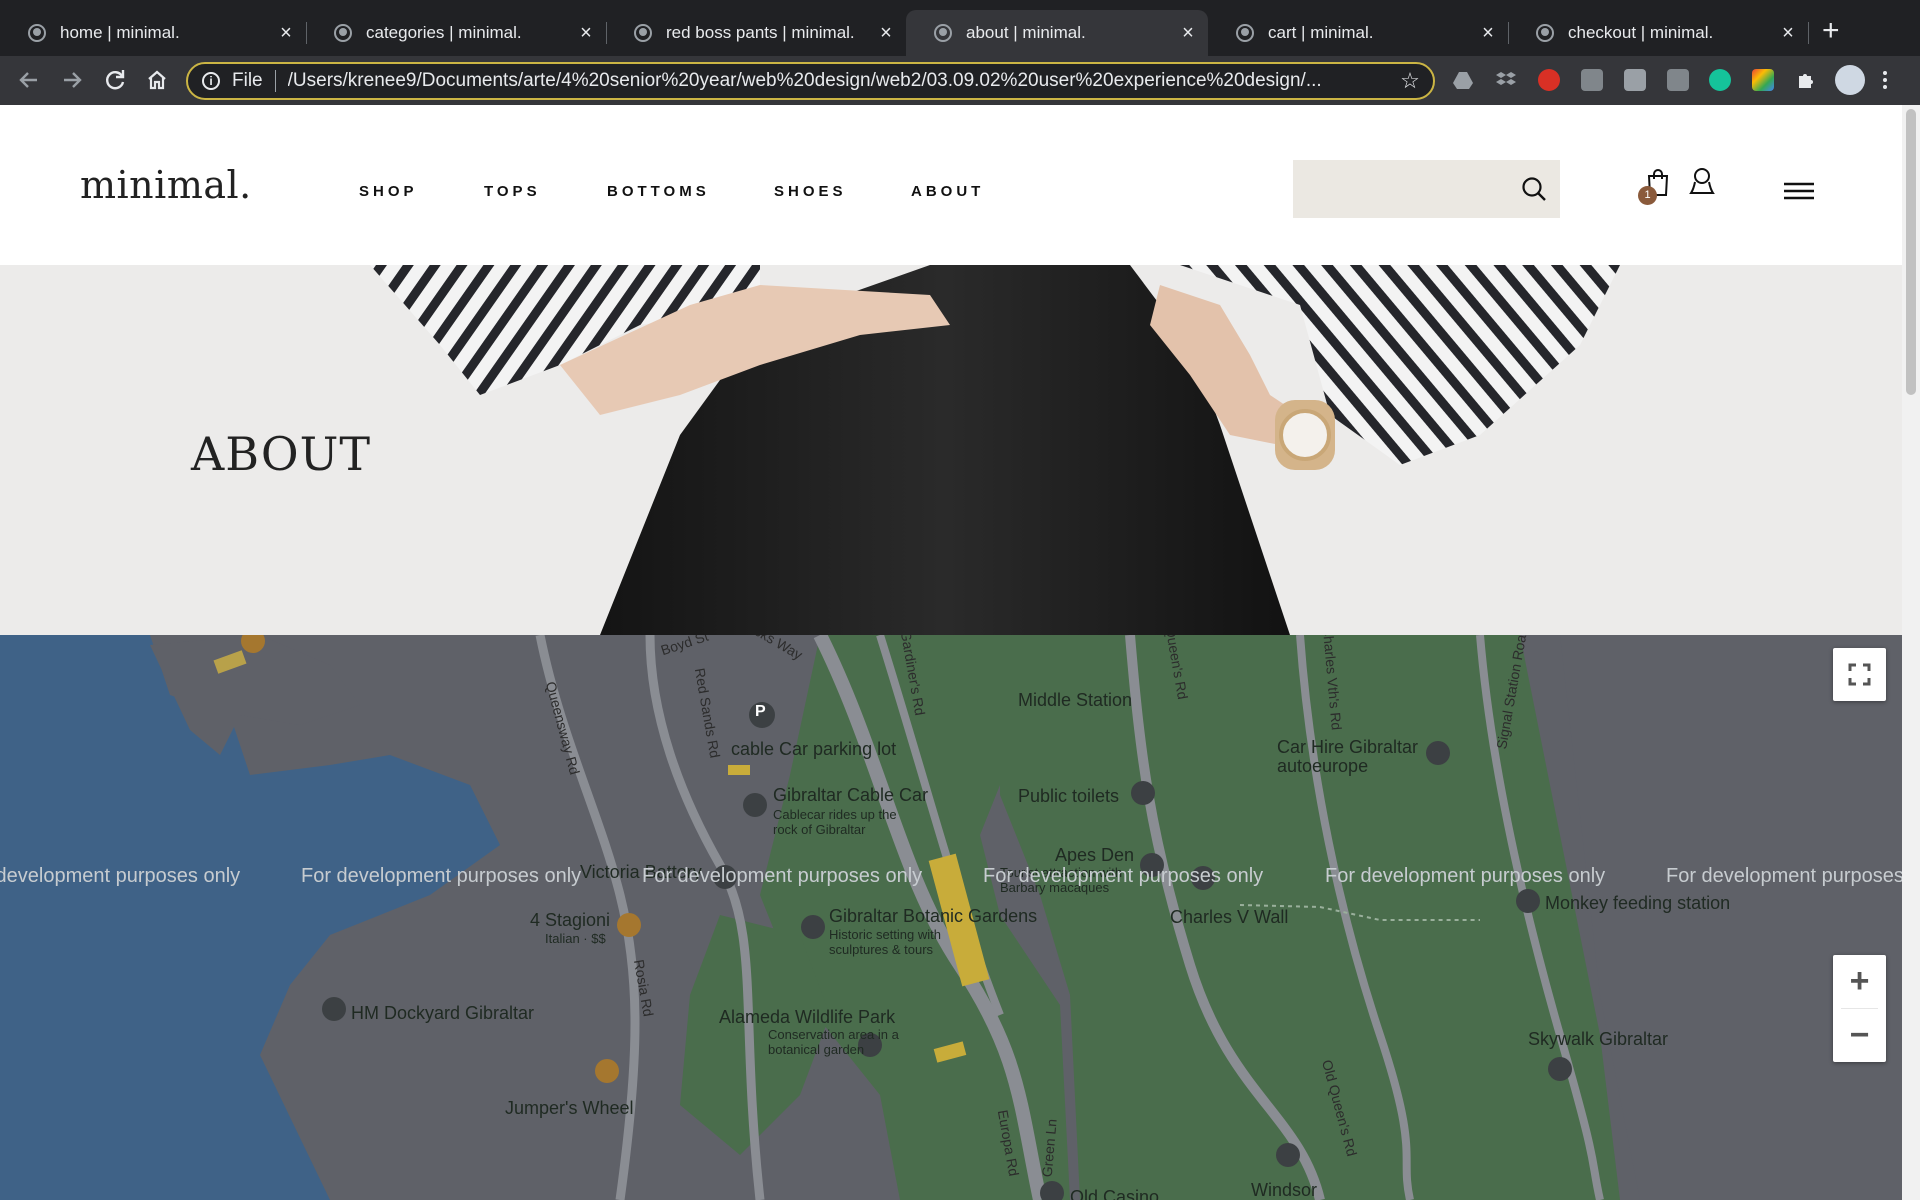 The height and width of the screenshot is (1200, 1920). I want to click on tab-cart: cart | minimal. ×, so click(1358, 33).